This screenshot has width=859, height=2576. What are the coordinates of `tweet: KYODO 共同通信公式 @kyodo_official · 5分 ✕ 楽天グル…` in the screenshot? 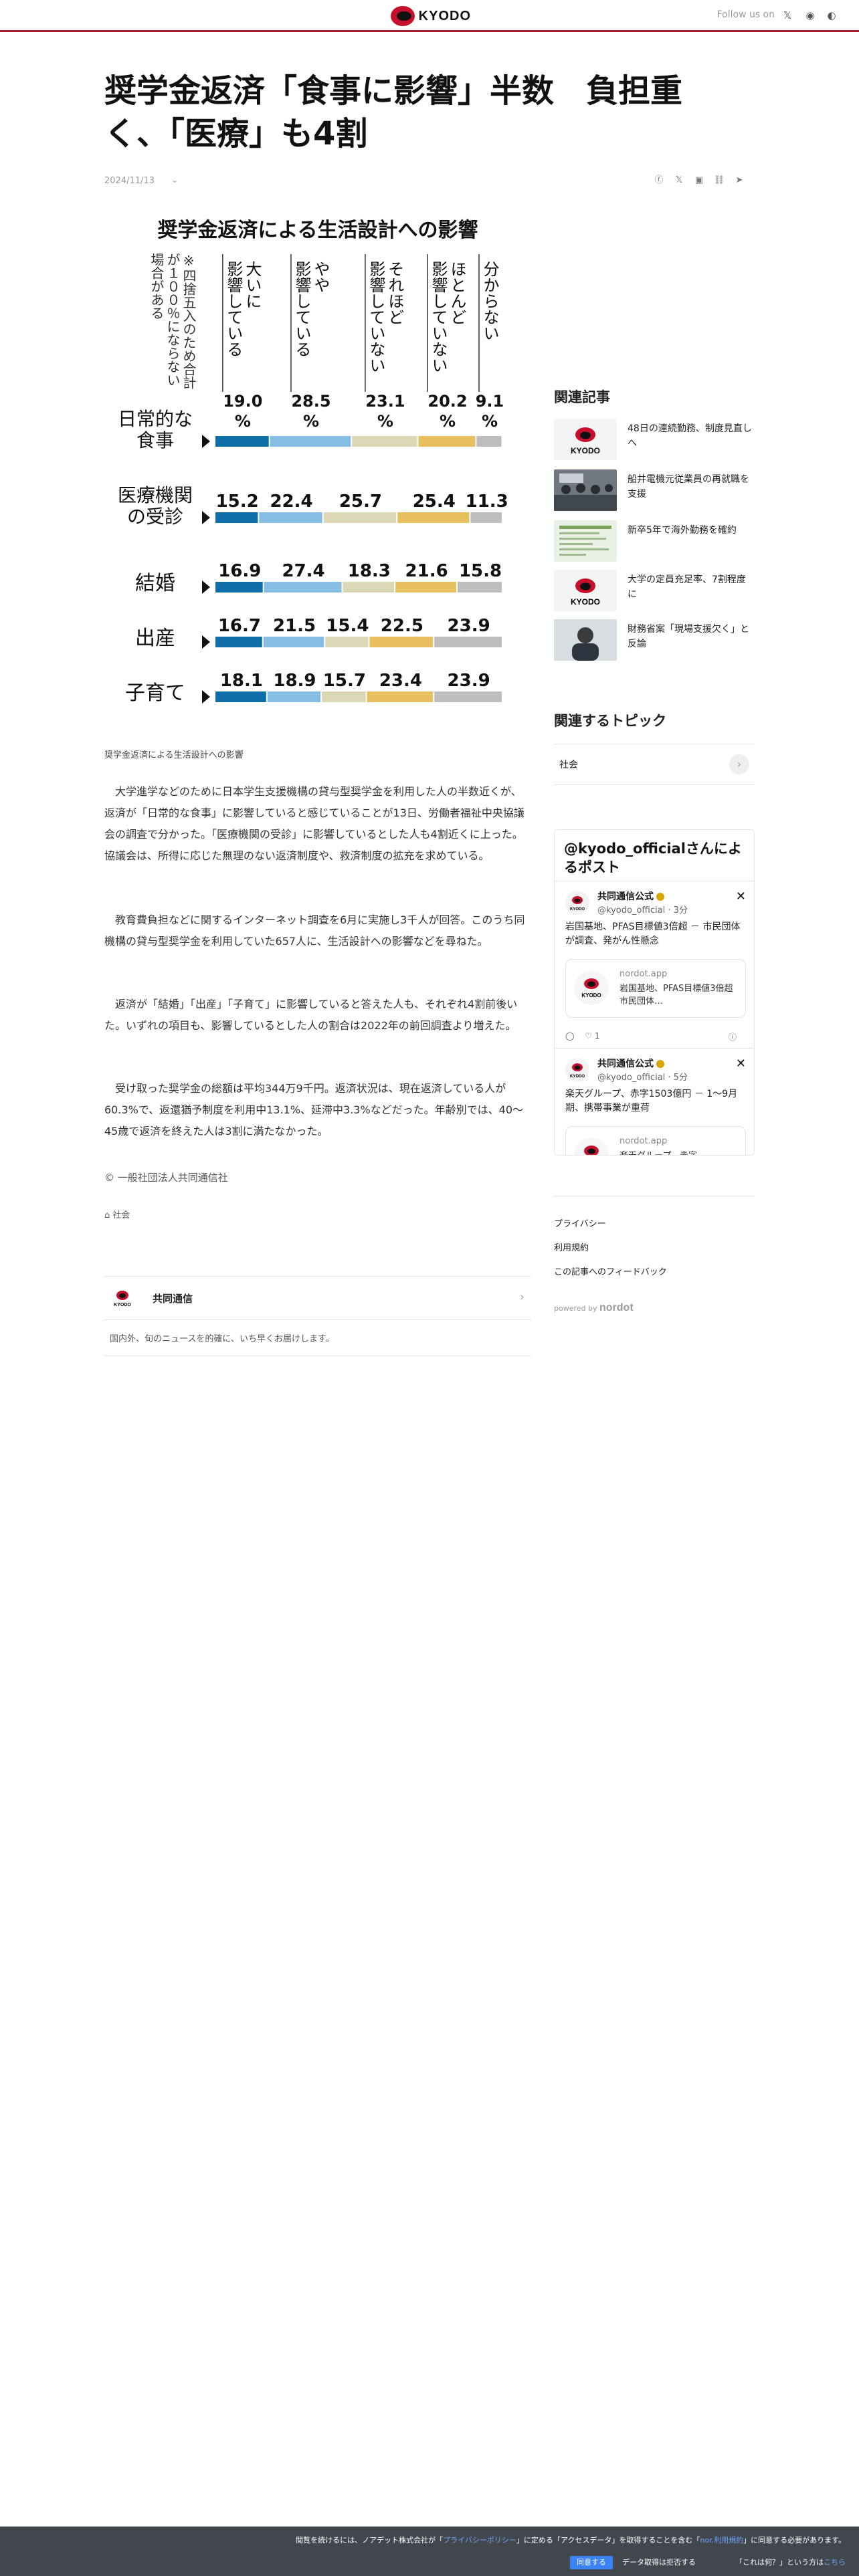 It's located at (655, 1101).